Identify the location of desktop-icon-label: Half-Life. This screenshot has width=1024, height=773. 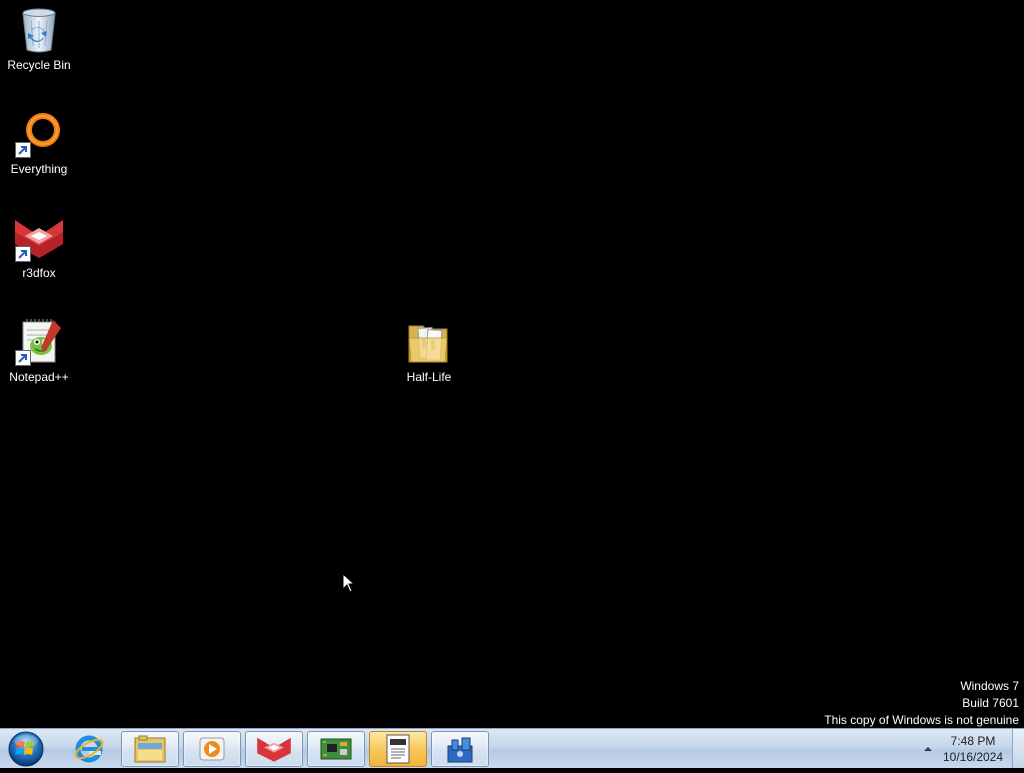
(429, 377).